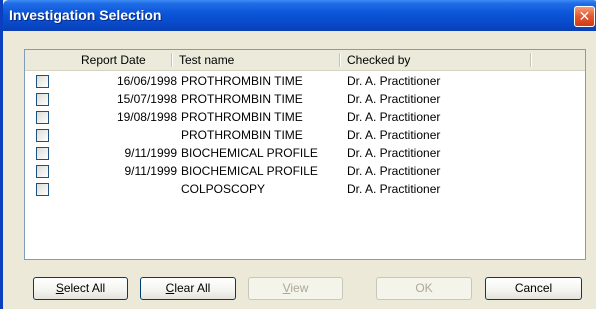 The height and width of the screenshot is (309, 596). Describe the element at coordinates (206, 60) in the screenshot. I see `column-header-test-name: Test name` at that location.